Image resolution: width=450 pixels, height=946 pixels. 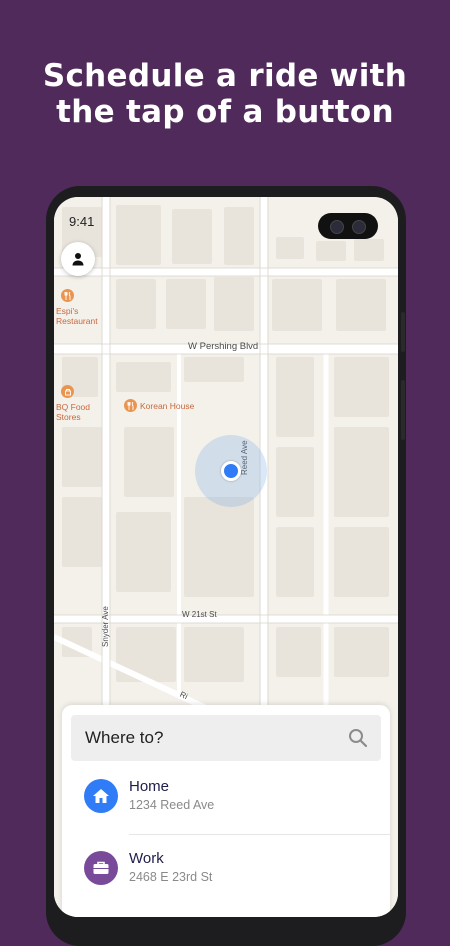 I want to click on place-title: Work, so click(x=146, y=858).